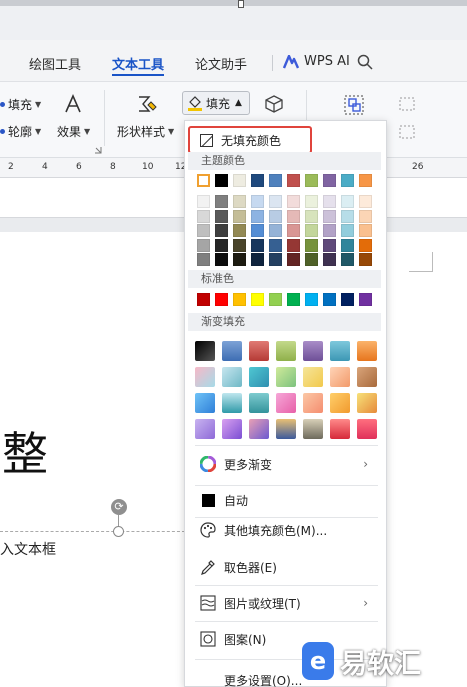  Describe the element at coordinates (285, 500) in the screenshot. I see `auto-color-item: 自动` at that location.